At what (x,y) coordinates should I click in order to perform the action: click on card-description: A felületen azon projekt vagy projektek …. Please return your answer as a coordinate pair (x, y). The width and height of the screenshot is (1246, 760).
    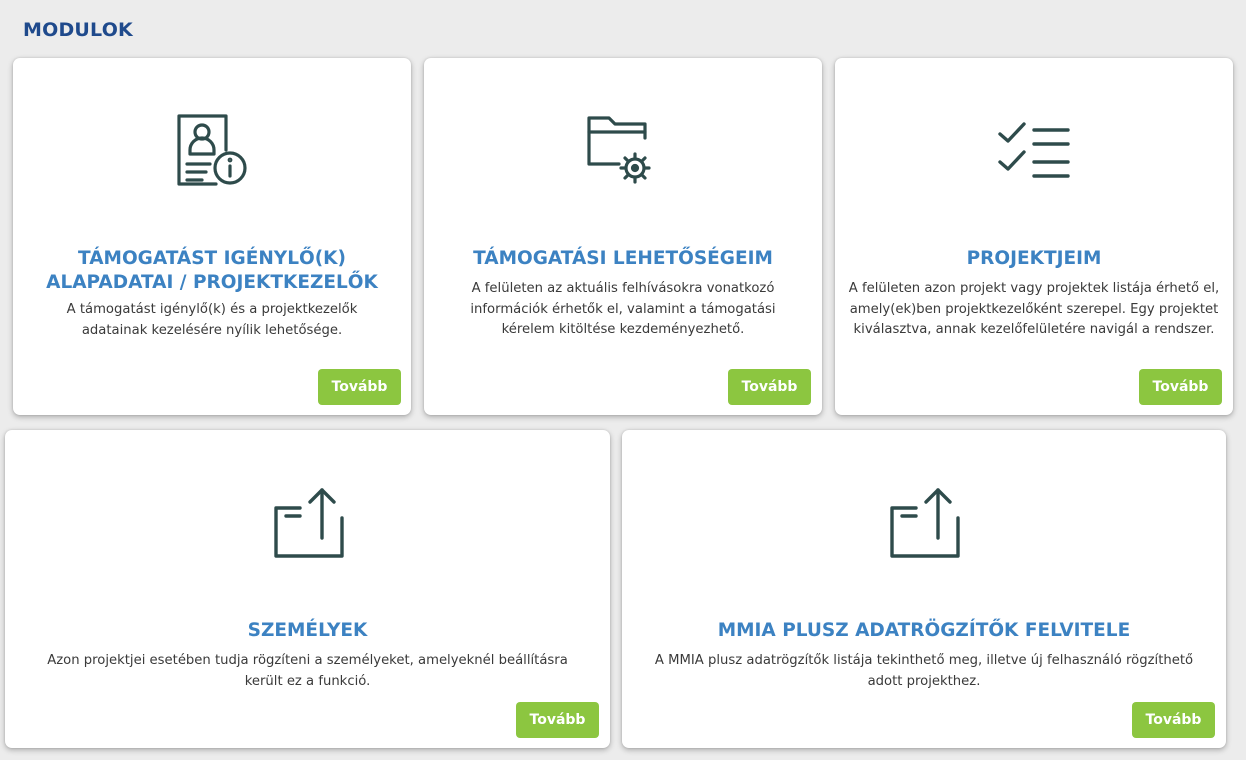
    Looking at the image, I should click on (1034, 309).